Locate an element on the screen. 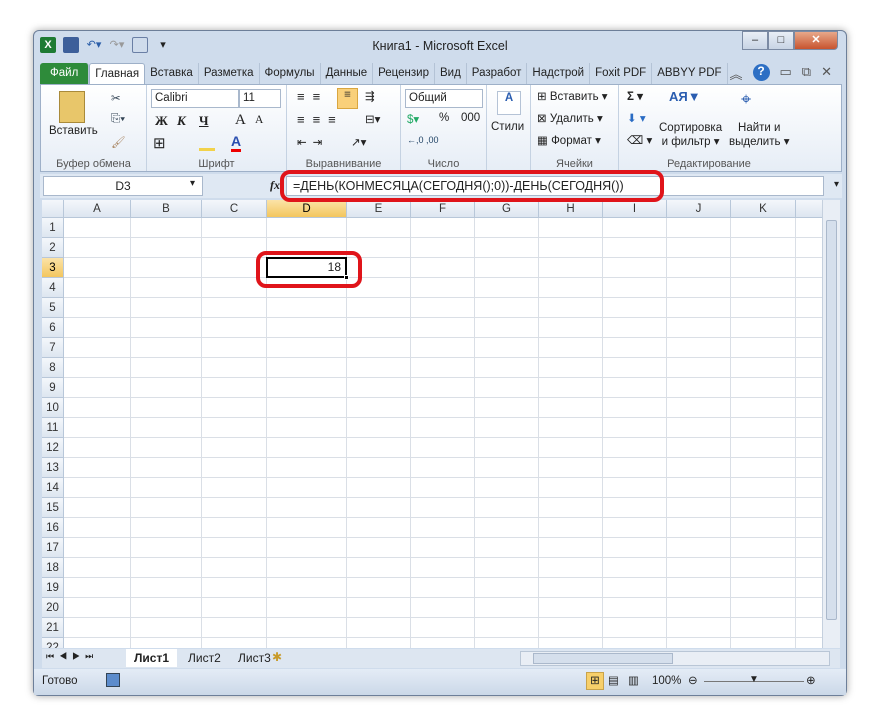  select-all-button is located at coordinates (53, 209).